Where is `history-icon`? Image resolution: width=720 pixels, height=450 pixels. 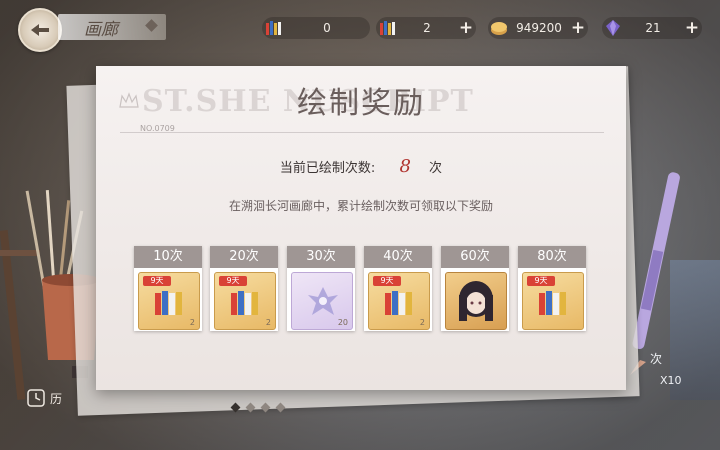 history-icon is located at coordinates (36, 398).